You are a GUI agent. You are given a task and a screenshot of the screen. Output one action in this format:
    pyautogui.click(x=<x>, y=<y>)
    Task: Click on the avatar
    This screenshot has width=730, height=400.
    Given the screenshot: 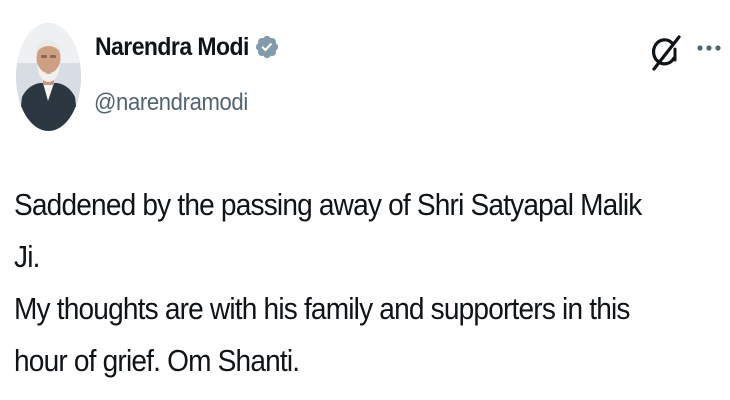 What is the action you would take?
    pyautogui.click(x=48, y=77)
    